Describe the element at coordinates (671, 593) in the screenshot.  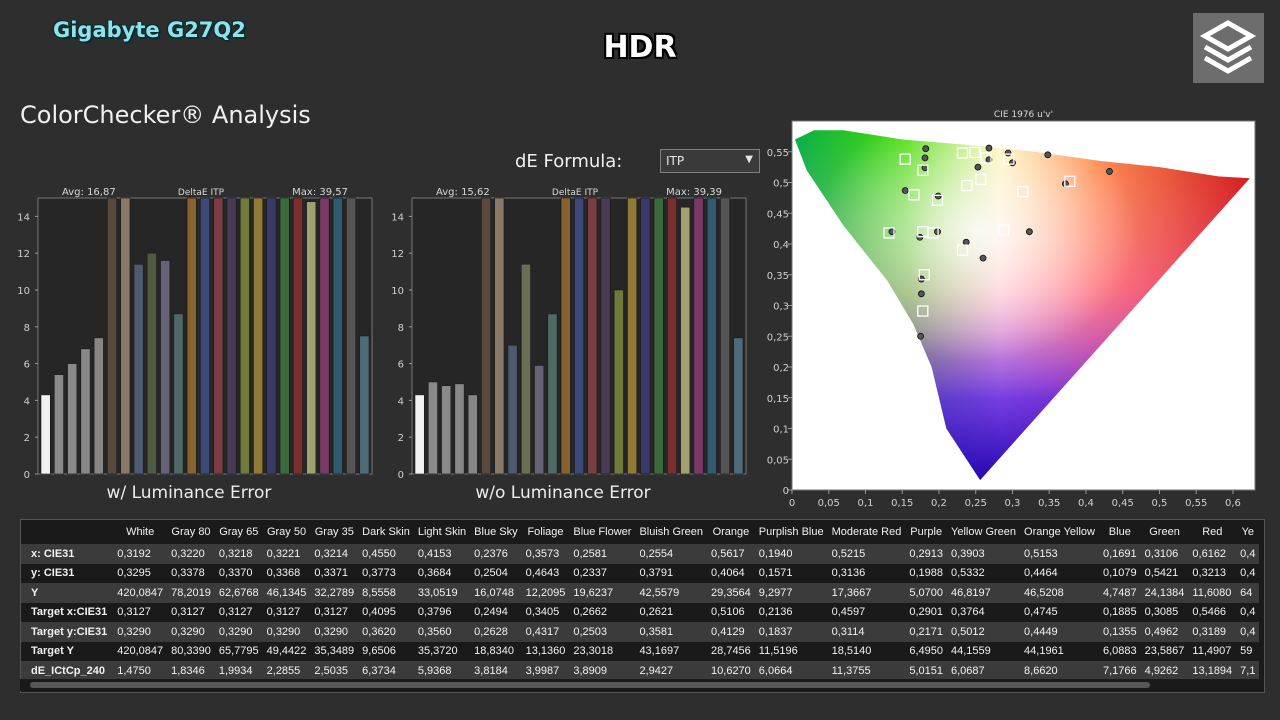
I see `table-cell: 42,5579` at that location.